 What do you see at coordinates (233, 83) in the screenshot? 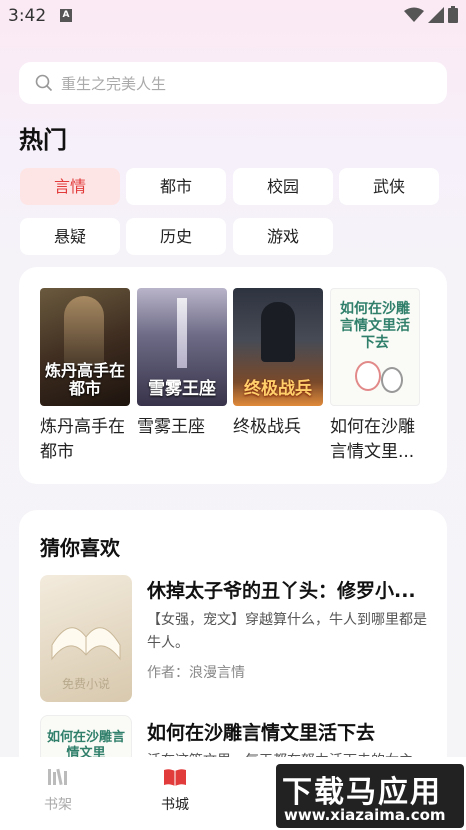
I see `search-bar: 重生之完美人生` at bounding box center [233, 83].